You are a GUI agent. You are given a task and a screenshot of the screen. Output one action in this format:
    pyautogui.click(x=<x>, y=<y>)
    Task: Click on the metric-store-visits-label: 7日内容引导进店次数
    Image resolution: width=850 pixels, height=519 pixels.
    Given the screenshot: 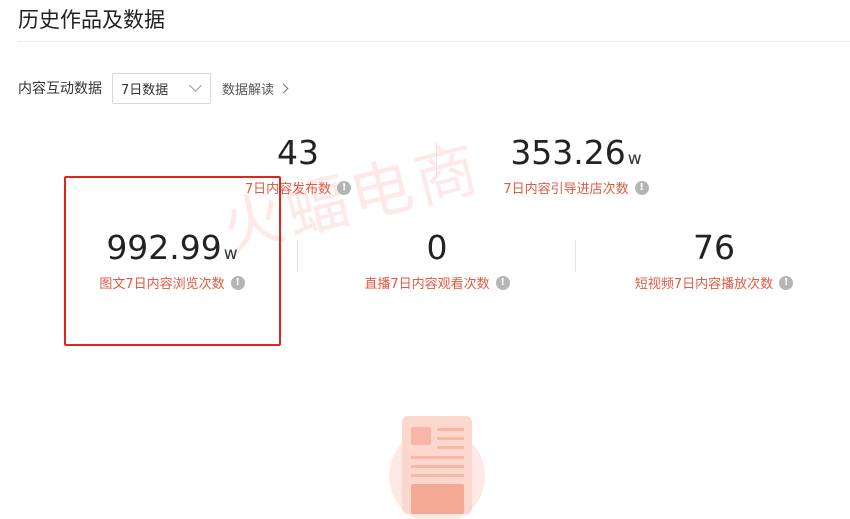 What is the action you would take?
    pyautogui.click(x=566, y=189)
    